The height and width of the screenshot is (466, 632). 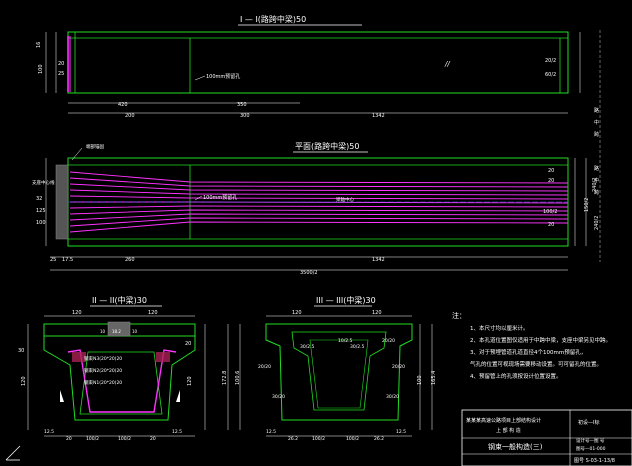 What do you see at coordinates (41, 223) in the screenshot?
I see `plan-side-left-3: 100` at bounding box center [41, 223].